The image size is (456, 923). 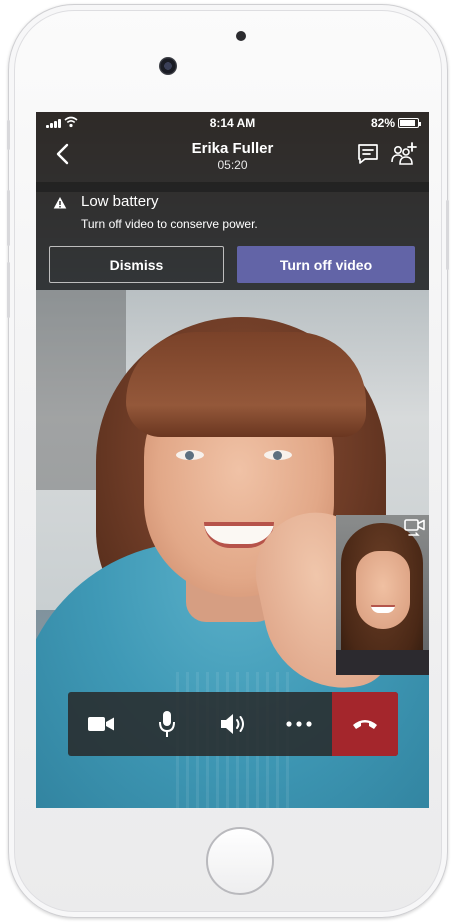 I want to click on hang-up-button, so click(x=365, y=724).